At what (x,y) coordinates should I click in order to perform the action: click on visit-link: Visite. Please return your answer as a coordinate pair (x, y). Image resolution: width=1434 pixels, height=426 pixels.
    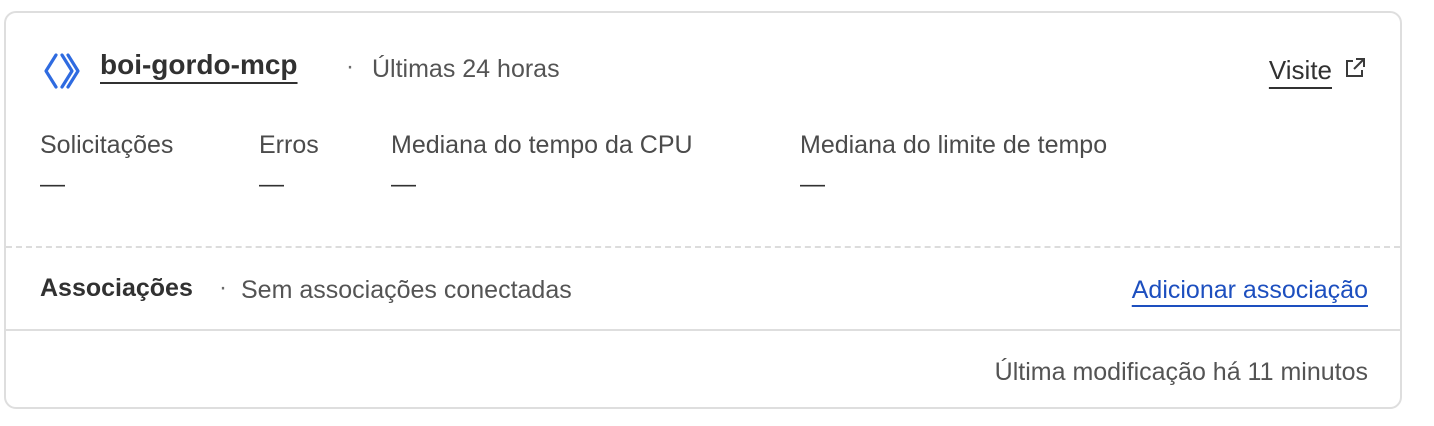
    Looking at the image, I should click on (1317, 70).